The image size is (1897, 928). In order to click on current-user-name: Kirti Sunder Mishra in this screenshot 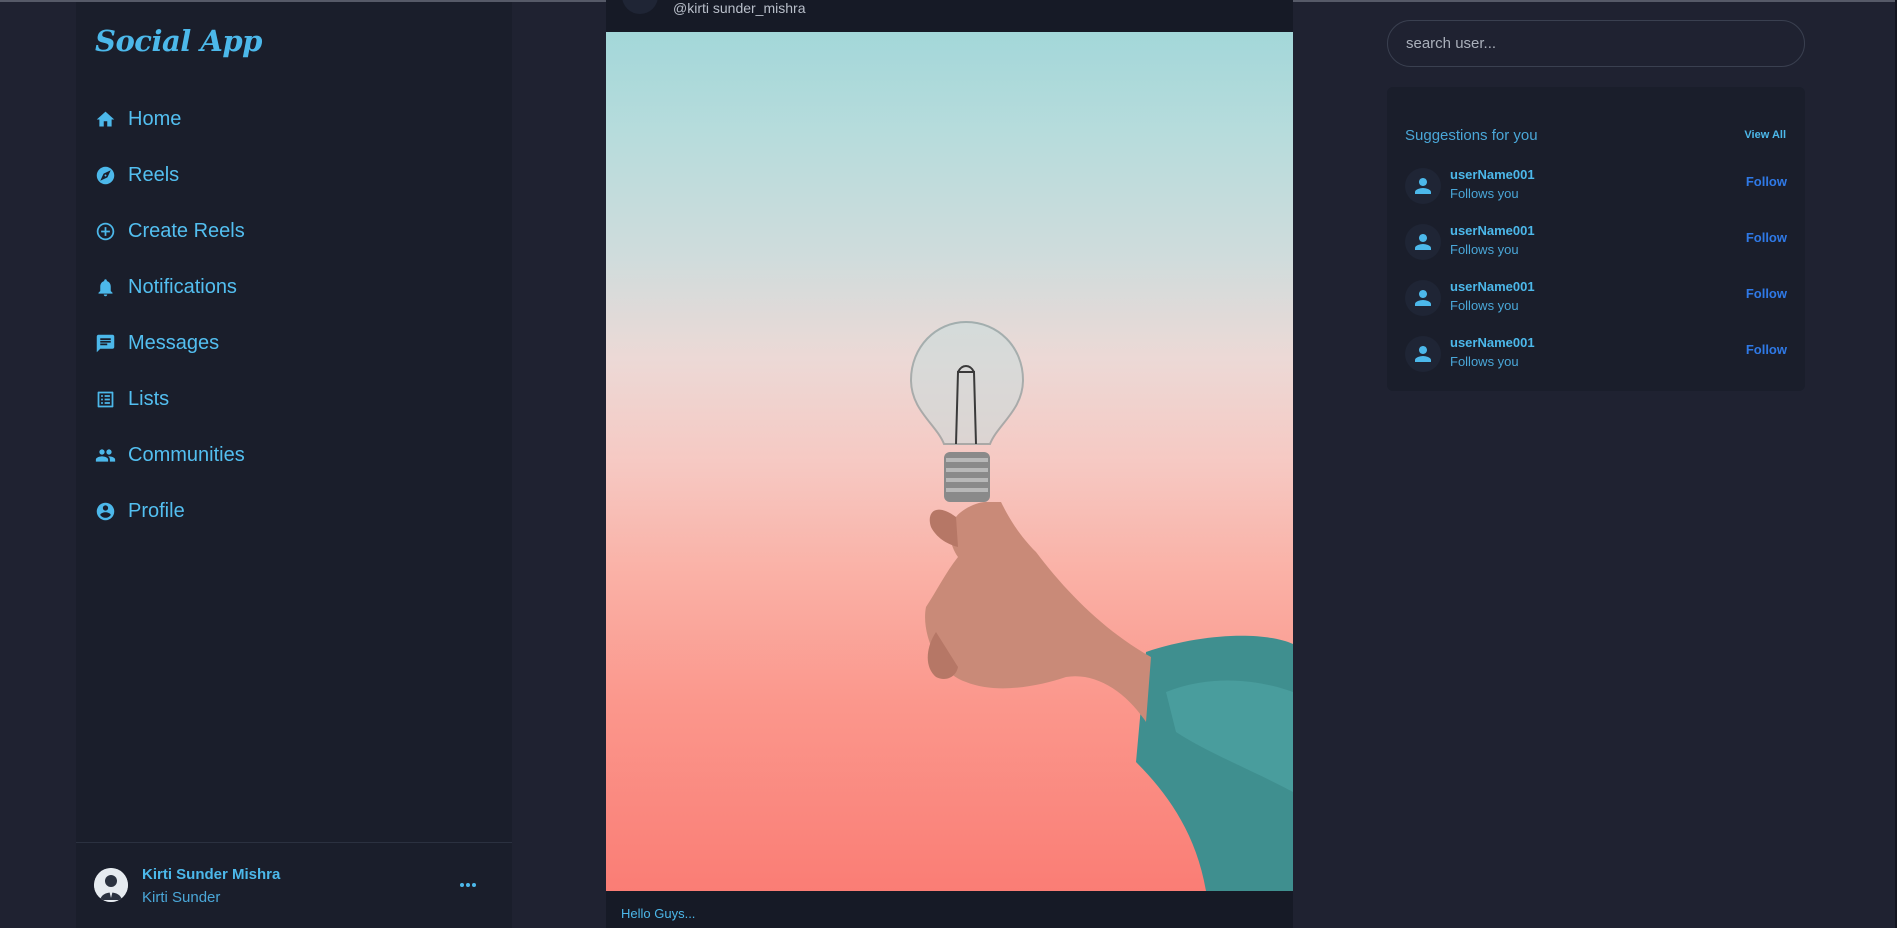, I will do `click(211, 874)`.